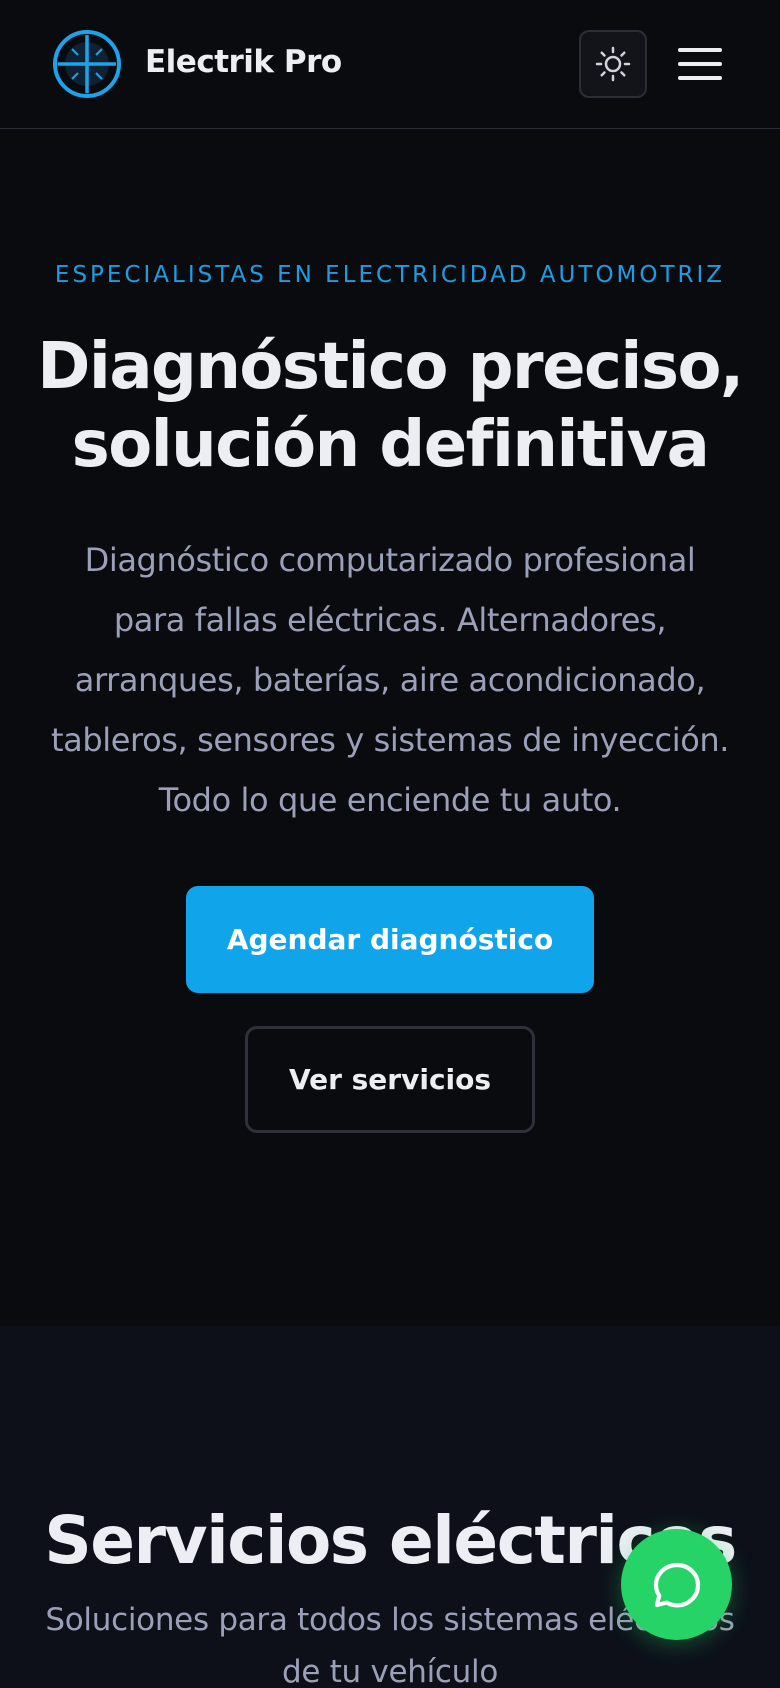 The height and width of the screenshot is (1688, 780). What do you see at coordinates (243, 62) in the screenshot?
I see `brand-name: Electrik Pro` at bounding box center [243, 62].